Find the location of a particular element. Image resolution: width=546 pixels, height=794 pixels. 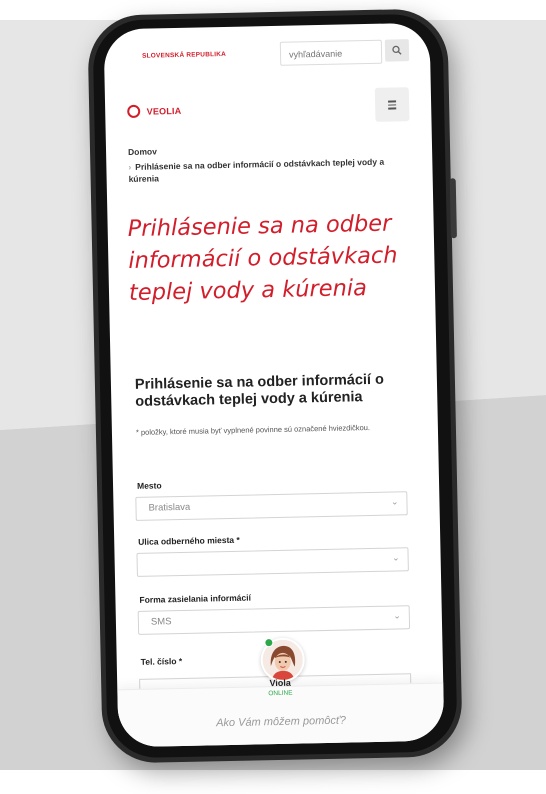

phone-label: Tel. číslo * is located at coordinates (161, 661).